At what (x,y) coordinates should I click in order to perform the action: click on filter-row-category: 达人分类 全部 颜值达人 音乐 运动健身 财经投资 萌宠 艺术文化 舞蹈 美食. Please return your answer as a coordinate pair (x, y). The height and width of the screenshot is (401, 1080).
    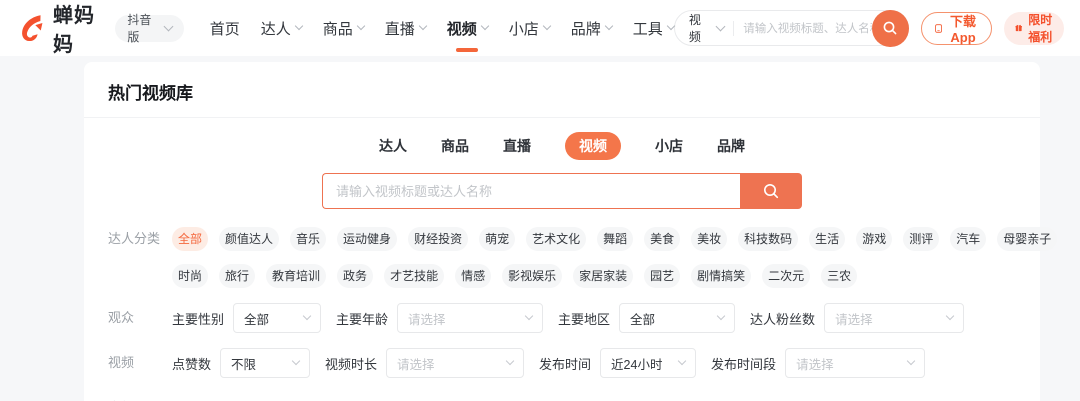
    Looking at the image, I should click on (583, 257).